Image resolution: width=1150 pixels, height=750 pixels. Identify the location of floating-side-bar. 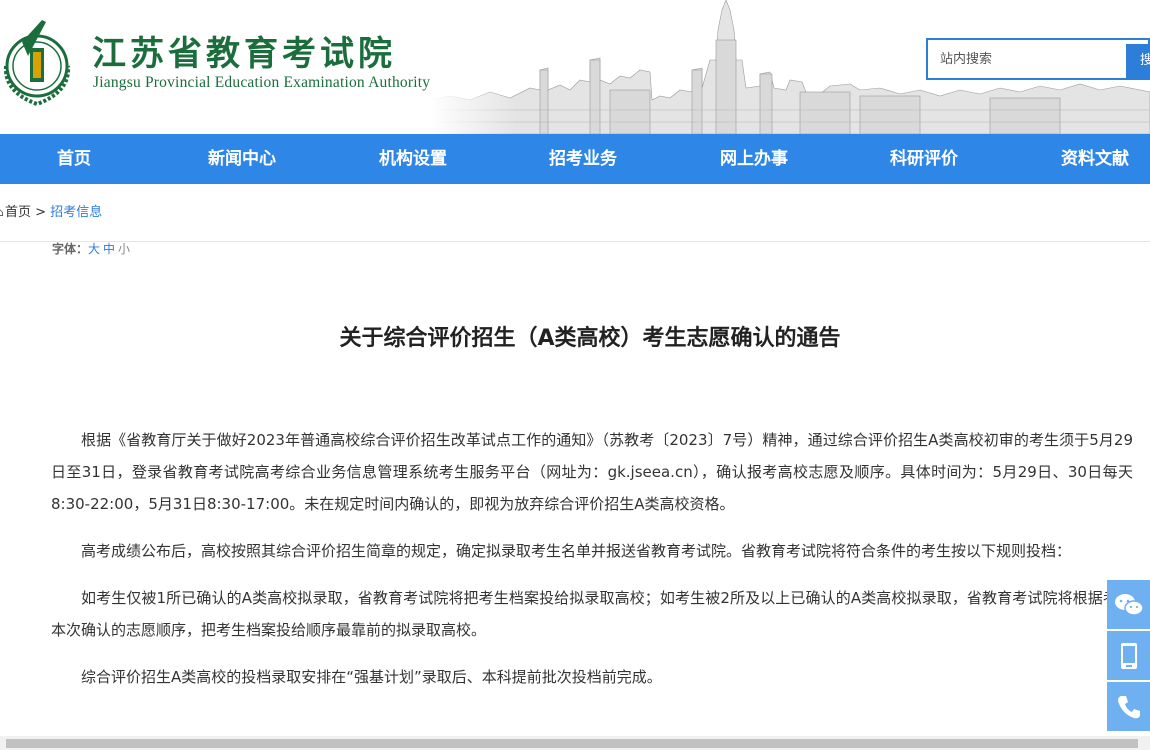
(1128, 656).